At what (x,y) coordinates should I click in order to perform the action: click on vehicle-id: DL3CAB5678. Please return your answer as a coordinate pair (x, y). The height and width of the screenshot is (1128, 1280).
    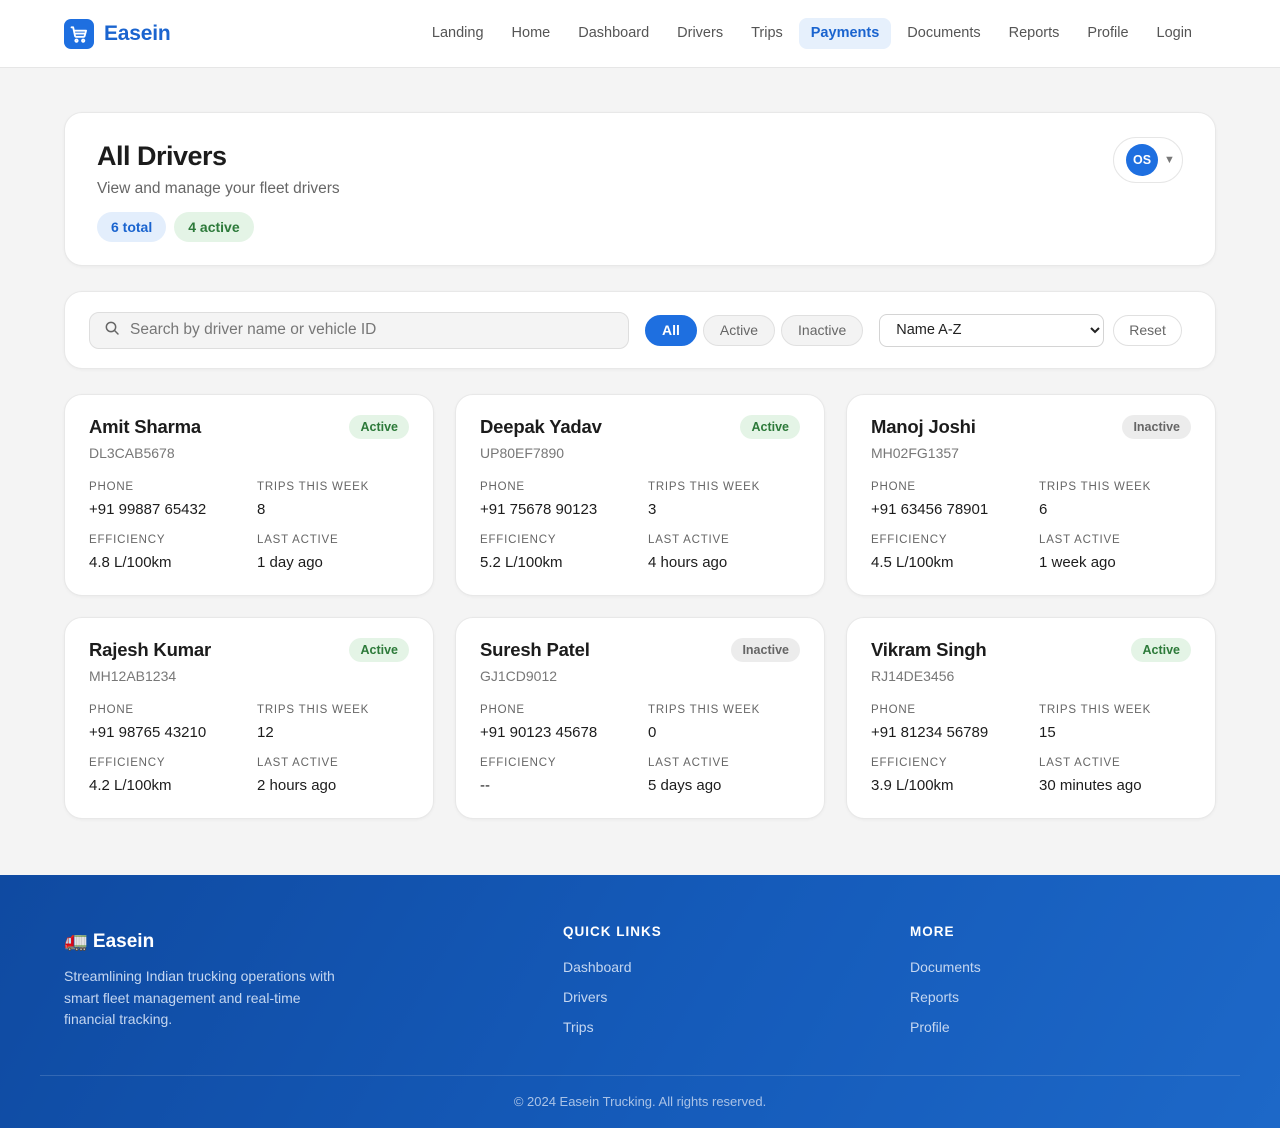
    Looking at the image, I should click on (132, 453).